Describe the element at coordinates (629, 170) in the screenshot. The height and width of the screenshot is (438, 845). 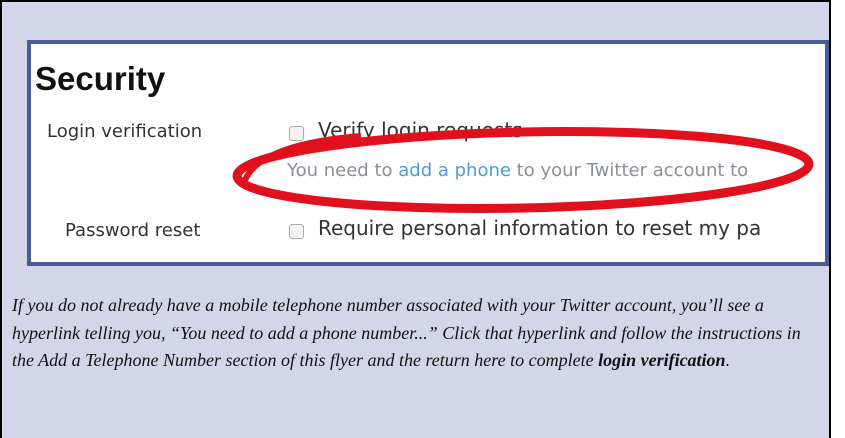
I see `hint-text-after: to your Twitter account to` at that location.